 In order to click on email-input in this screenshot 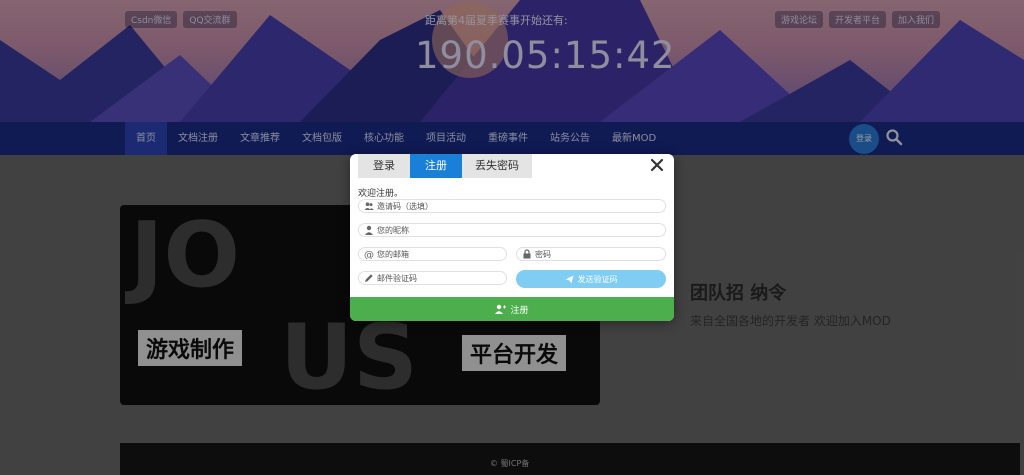, I will do `click(441, 254)`.